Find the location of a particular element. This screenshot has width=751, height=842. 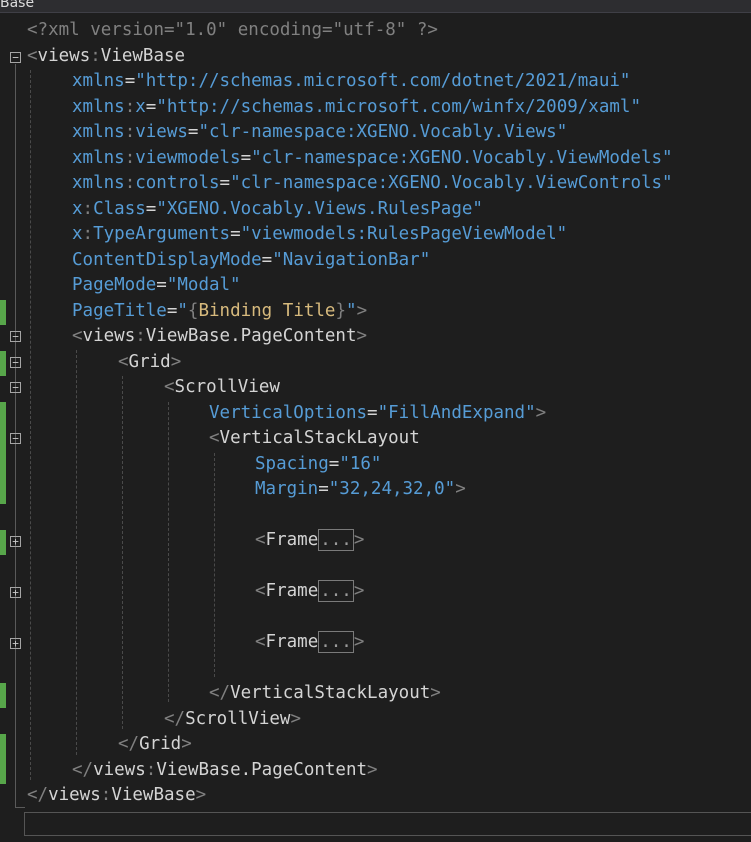

code-line-10: ContentDisplayMode="NavigationBar" is located at coordinates (251, 261).